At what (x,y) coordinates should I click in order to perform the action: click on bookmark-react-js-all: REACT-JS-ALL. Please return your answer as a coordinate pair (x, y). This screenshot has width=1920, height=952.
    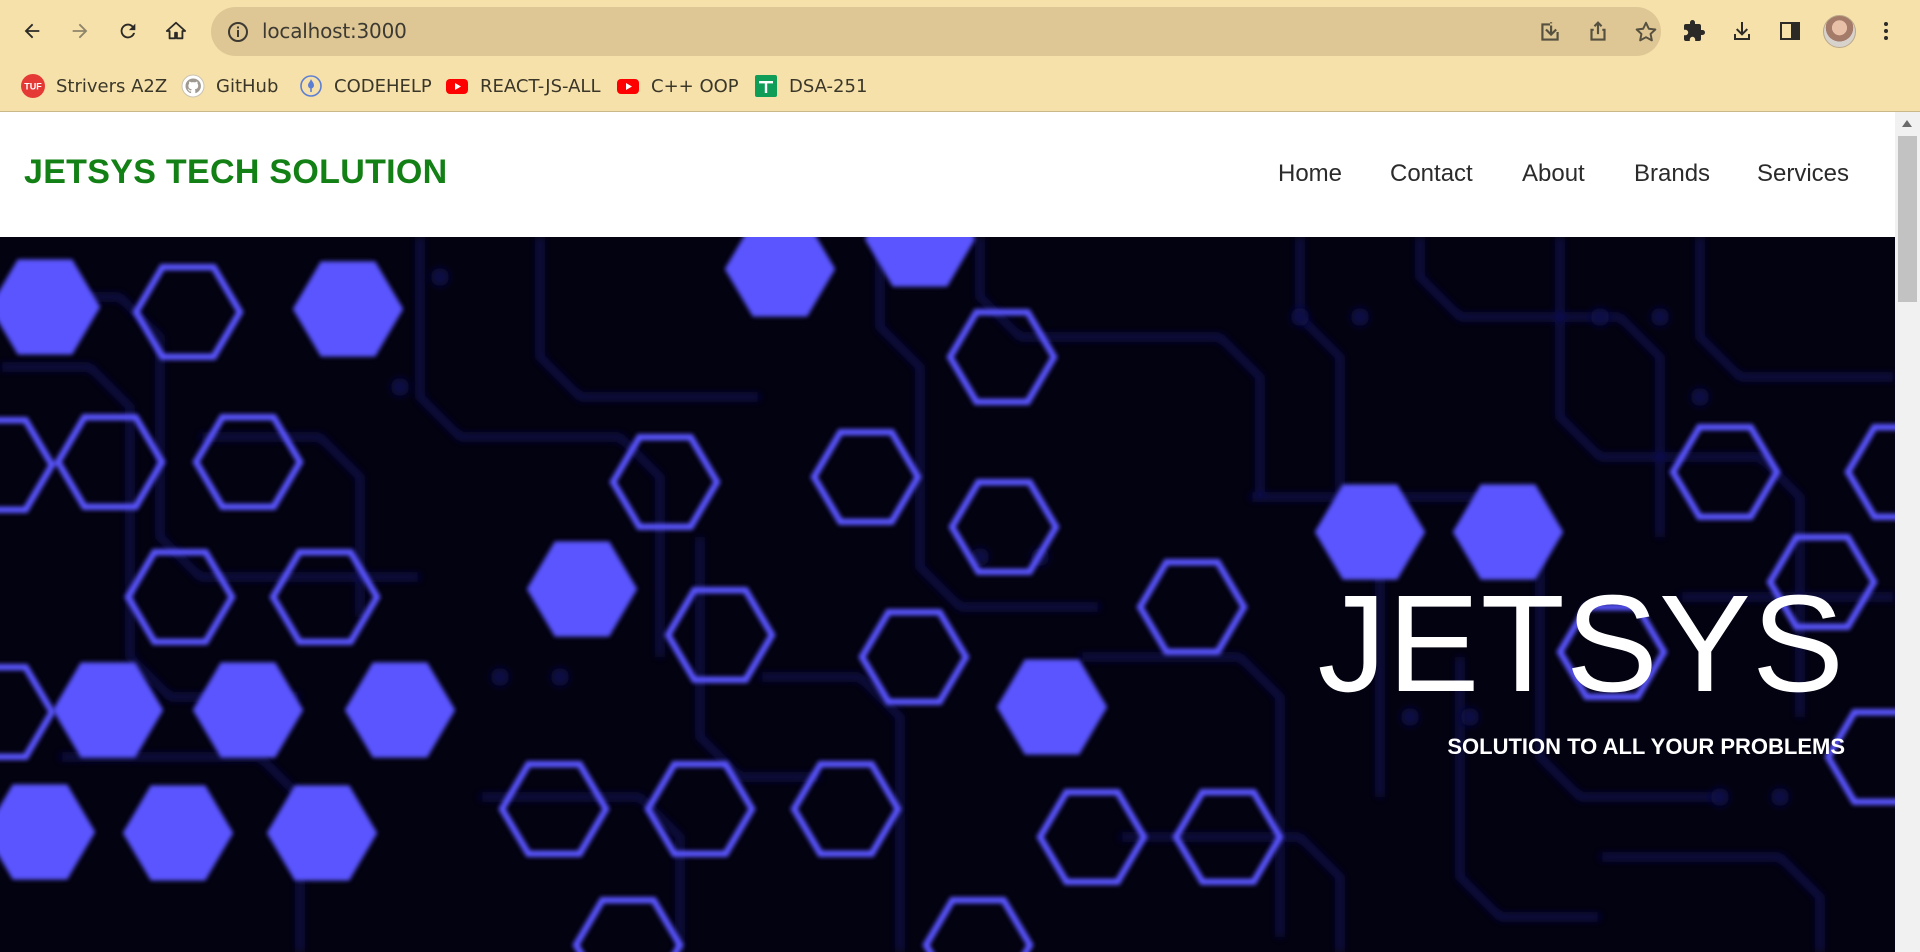
    Looking at the image, I should click on (523, 86).